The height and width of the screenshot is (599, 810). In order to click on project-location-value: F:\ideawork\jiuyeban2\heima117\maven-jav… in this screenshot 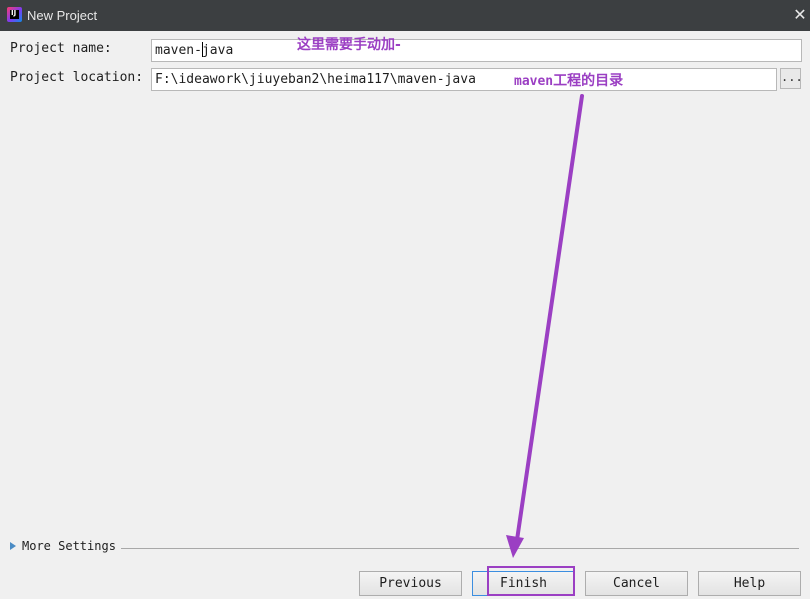, I will do `click(315, 79)`.